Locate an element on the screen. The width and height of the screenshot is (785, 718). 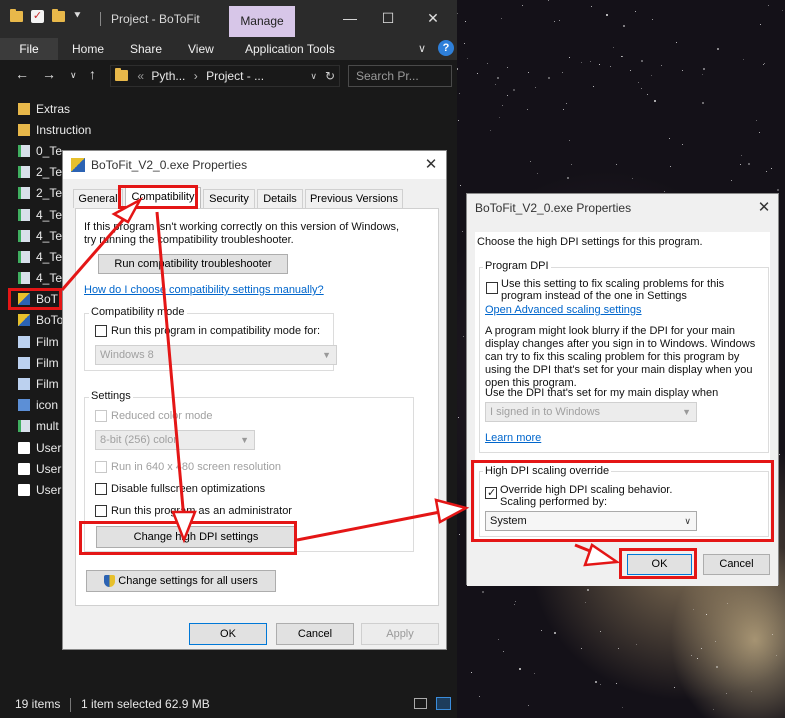
exe-icon is located at coordinates (24, 320).